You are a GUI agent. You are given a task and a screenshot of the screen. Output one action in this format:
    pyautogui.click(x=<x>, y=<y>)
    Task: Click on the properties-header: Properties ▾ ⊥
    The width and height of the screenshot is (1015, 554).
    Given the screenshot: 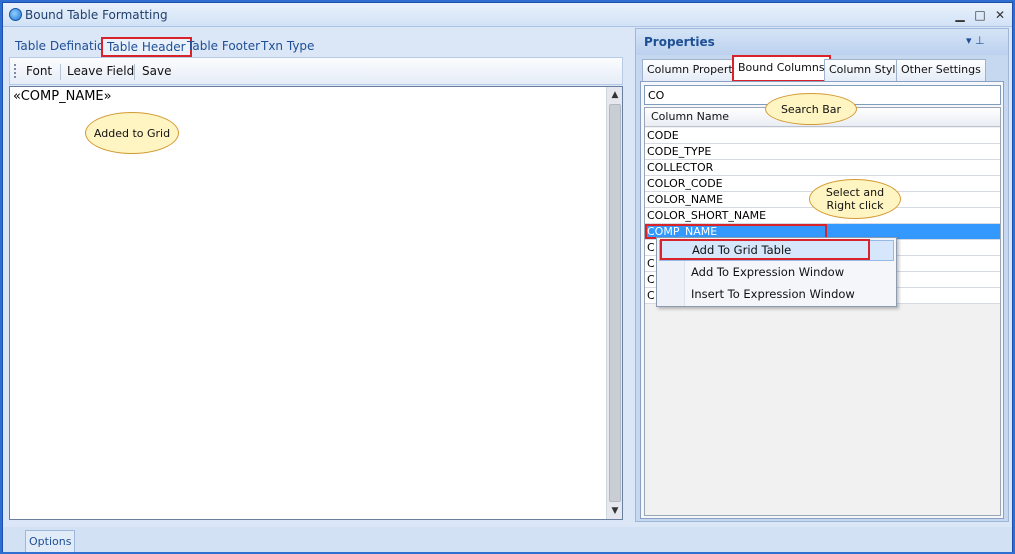 What is the action you would take?
    pyautogui.click(x=822, y=42)
    